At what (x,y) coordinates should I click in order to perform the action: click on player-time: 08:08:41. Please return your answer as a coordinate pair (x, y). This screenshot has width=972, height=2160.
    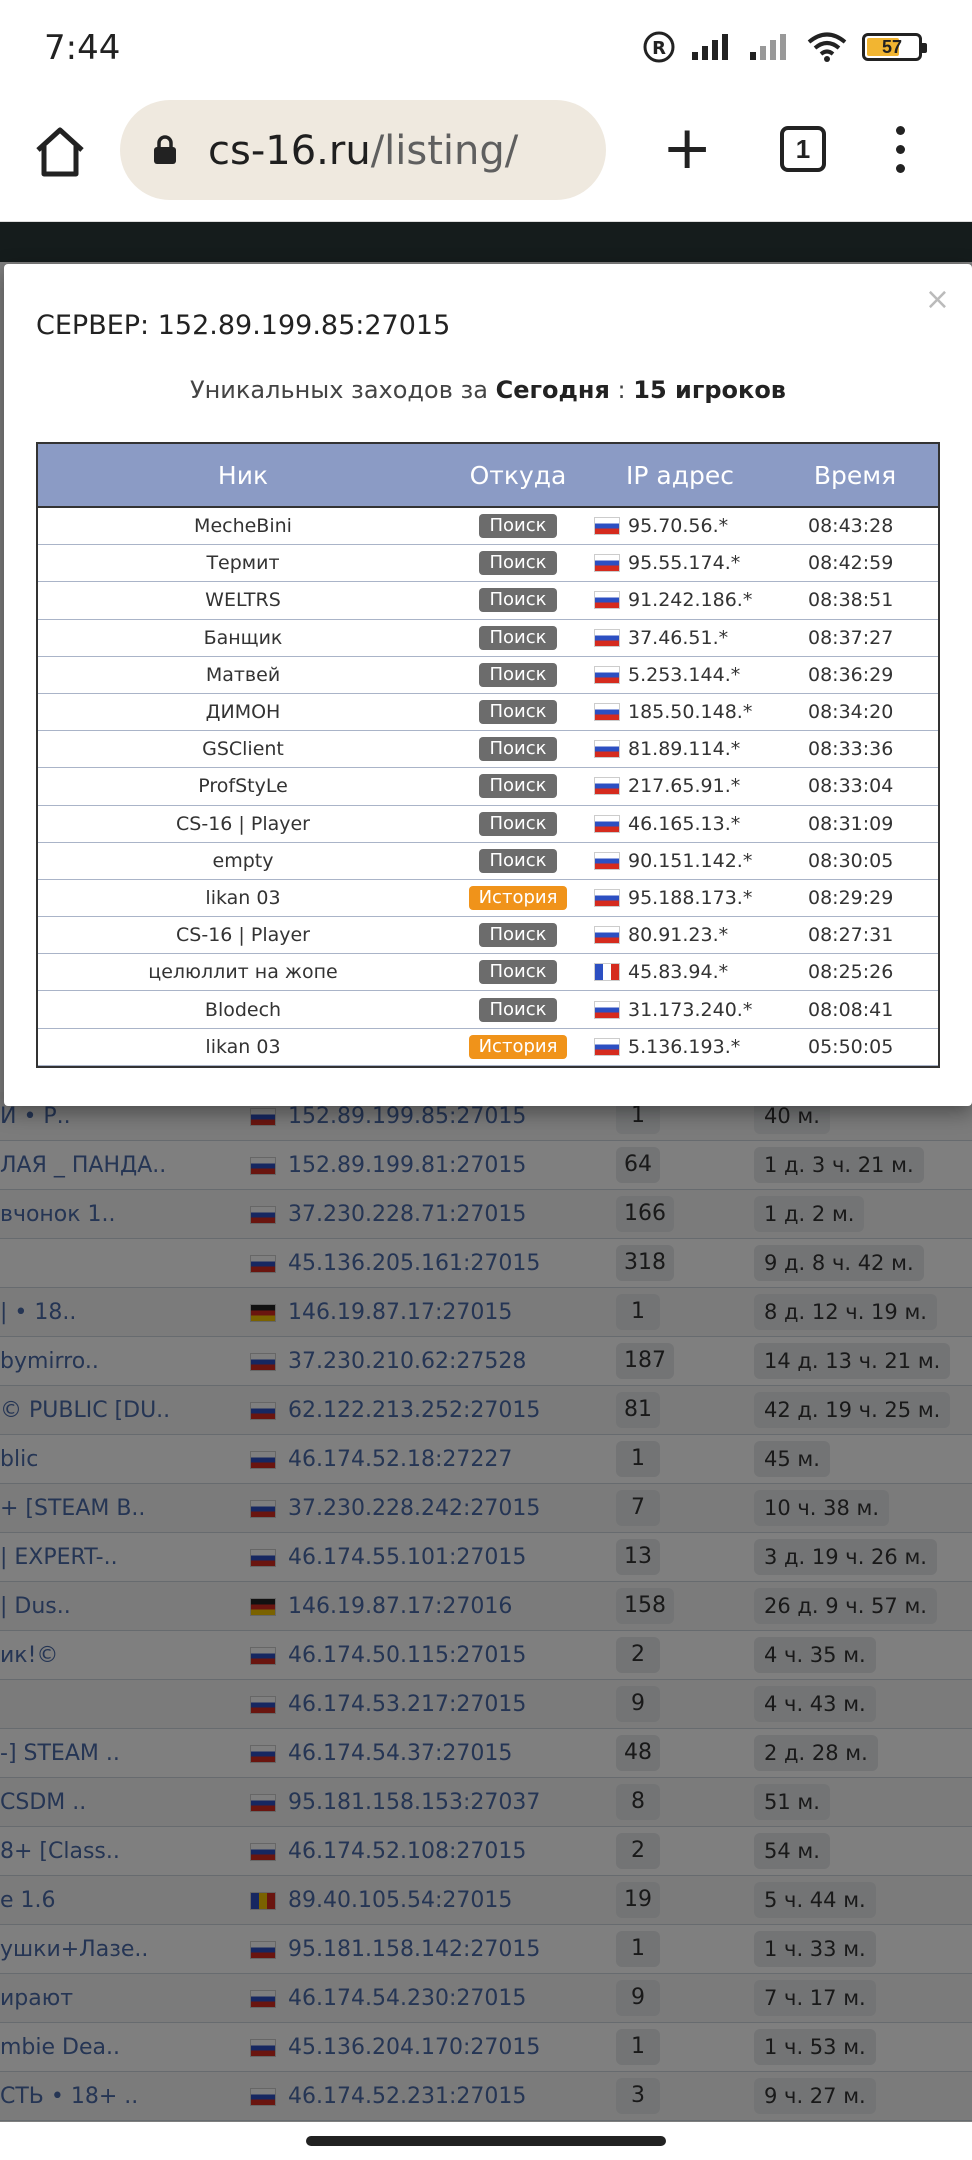
    Looking at the image, I should click on (851, 1009).